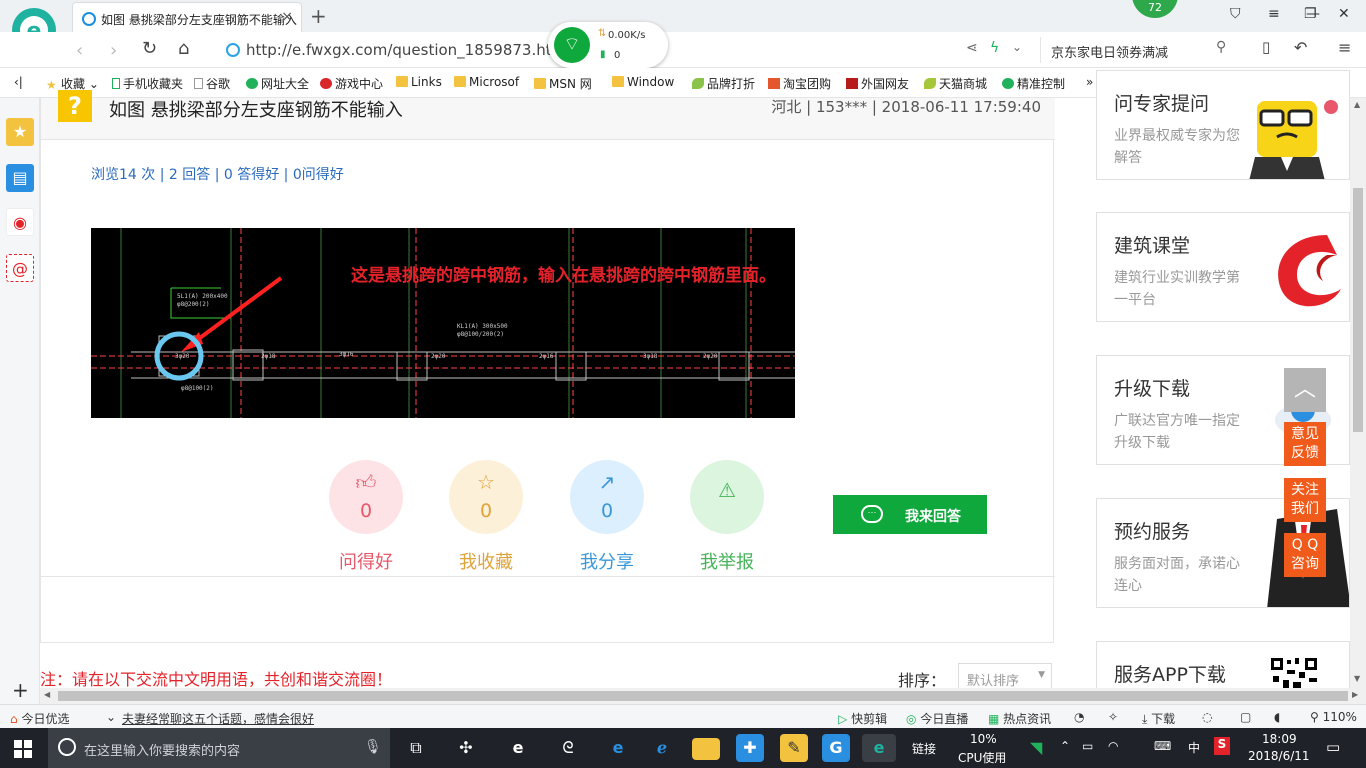 This screenshot has width=1366, height=768. What do you see at coordinates (937, 718) in the screenshot?
I see `today-live: ◎ 今日直播` at bounding box center [937, 718].